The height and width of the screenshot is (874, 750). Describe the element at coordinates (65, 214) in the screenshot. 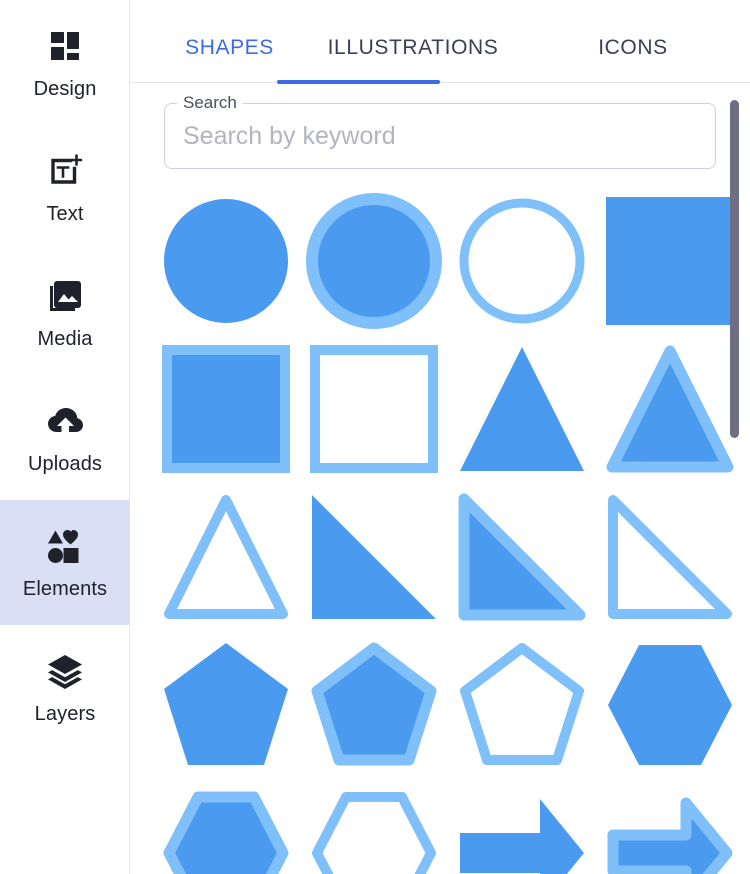

I see `sidebar-item-label: Text` at that location.